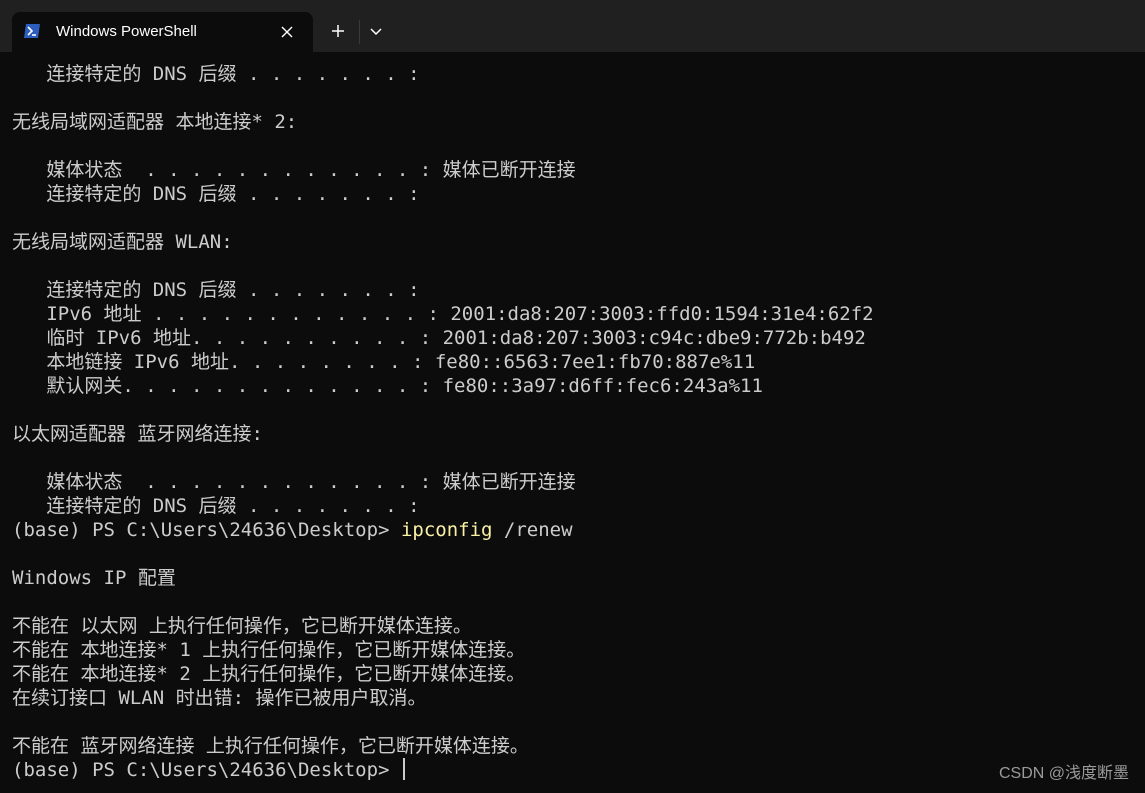 This screenshot has width=1145, height=793. What do you see at coordinates (94, 578) in the screenshot?
I see `output-line: Windows IP 配置` at bounding box center [94, 578].